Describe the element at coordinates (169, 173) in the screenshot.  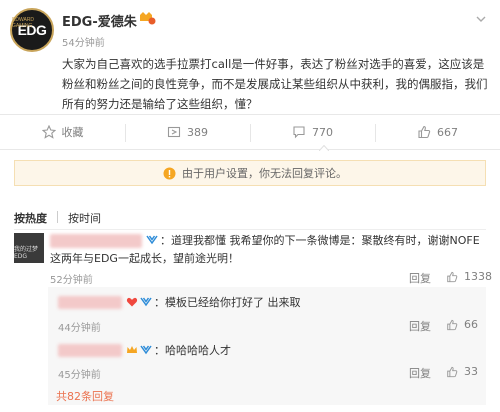
I see `warning-icon` at that location.